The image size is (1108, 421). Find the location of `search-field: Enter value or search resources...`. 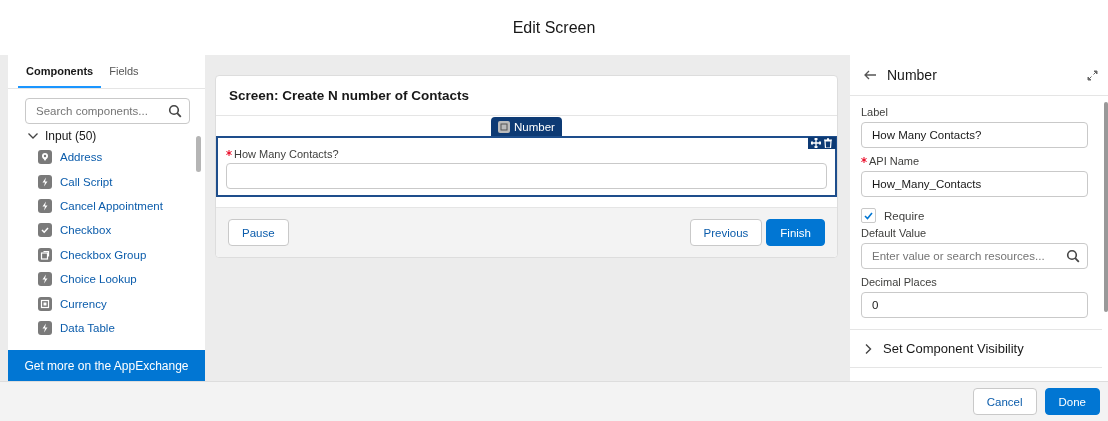

search-field: Enter value or search resources... is located at coordinates (974, 256).